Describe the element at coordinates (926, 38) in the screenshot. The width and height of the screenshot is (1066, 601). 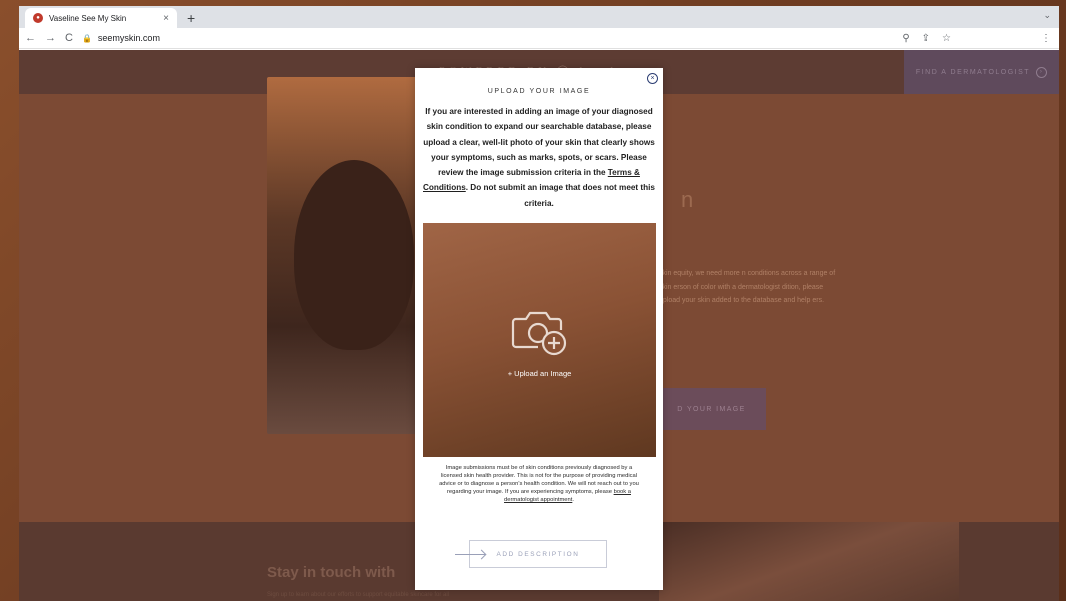
I see `share-icon: ⇪` at that location.